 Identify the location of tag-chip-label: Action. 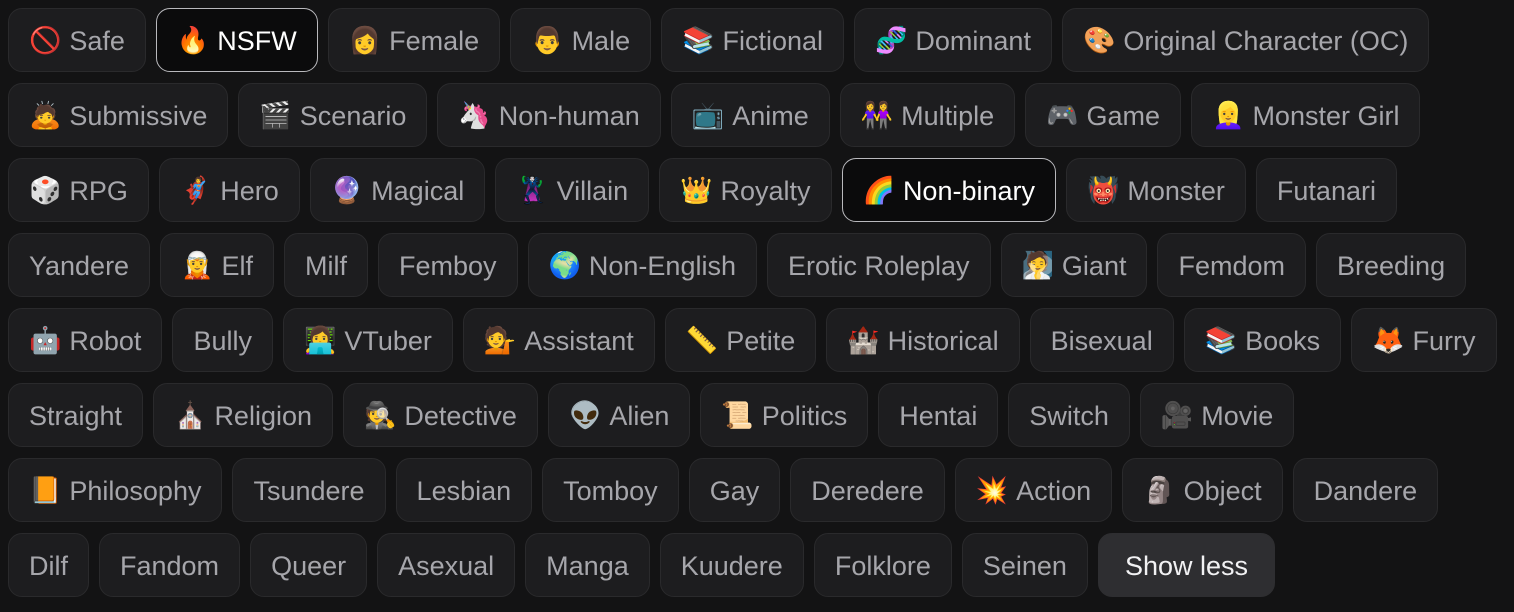
(1054, 490).